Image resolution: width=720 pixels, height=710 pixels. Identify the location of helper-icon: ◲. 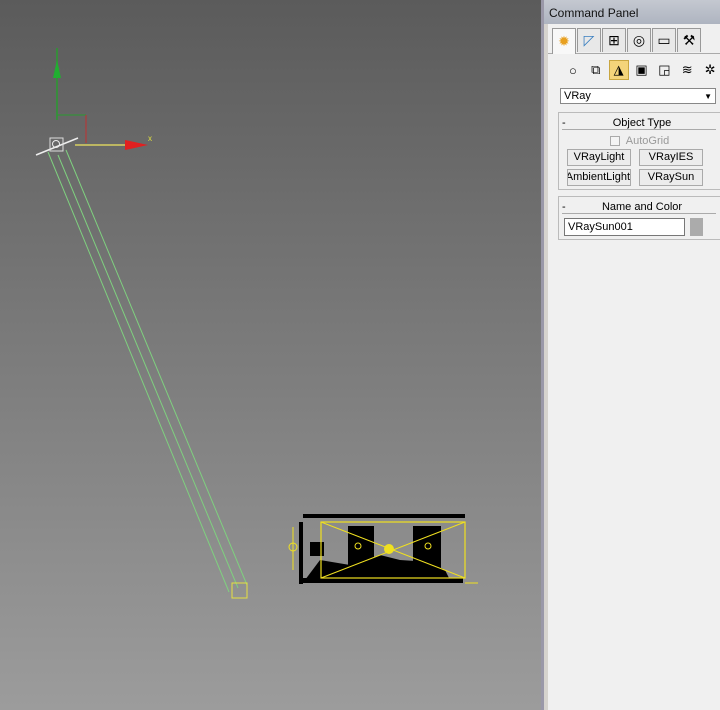
(664, 69).